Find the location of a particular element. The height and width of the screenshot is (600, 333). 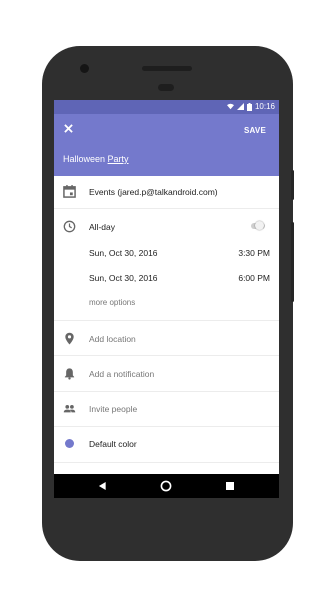

event-title-underlined: Party is located at coordinates (118, 159).